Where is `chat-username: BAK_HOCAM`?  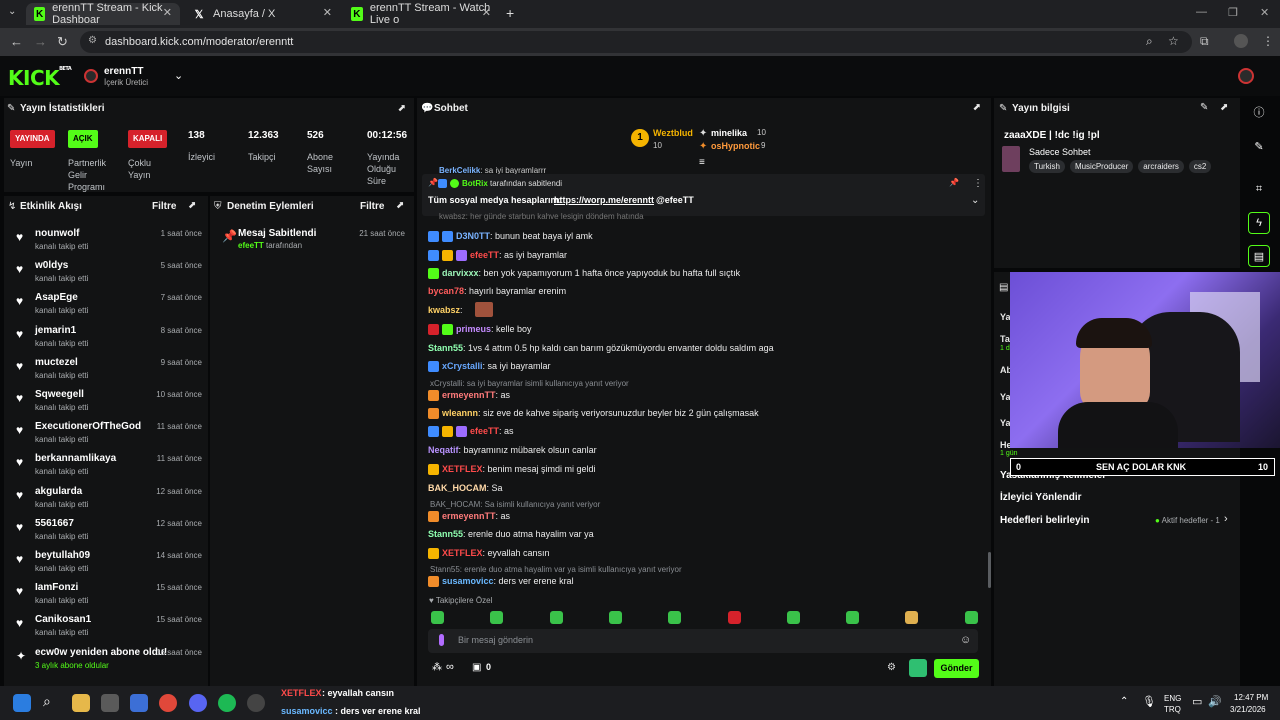
chat-username: BAK_HOCAM is located at coordinates (457, 488).